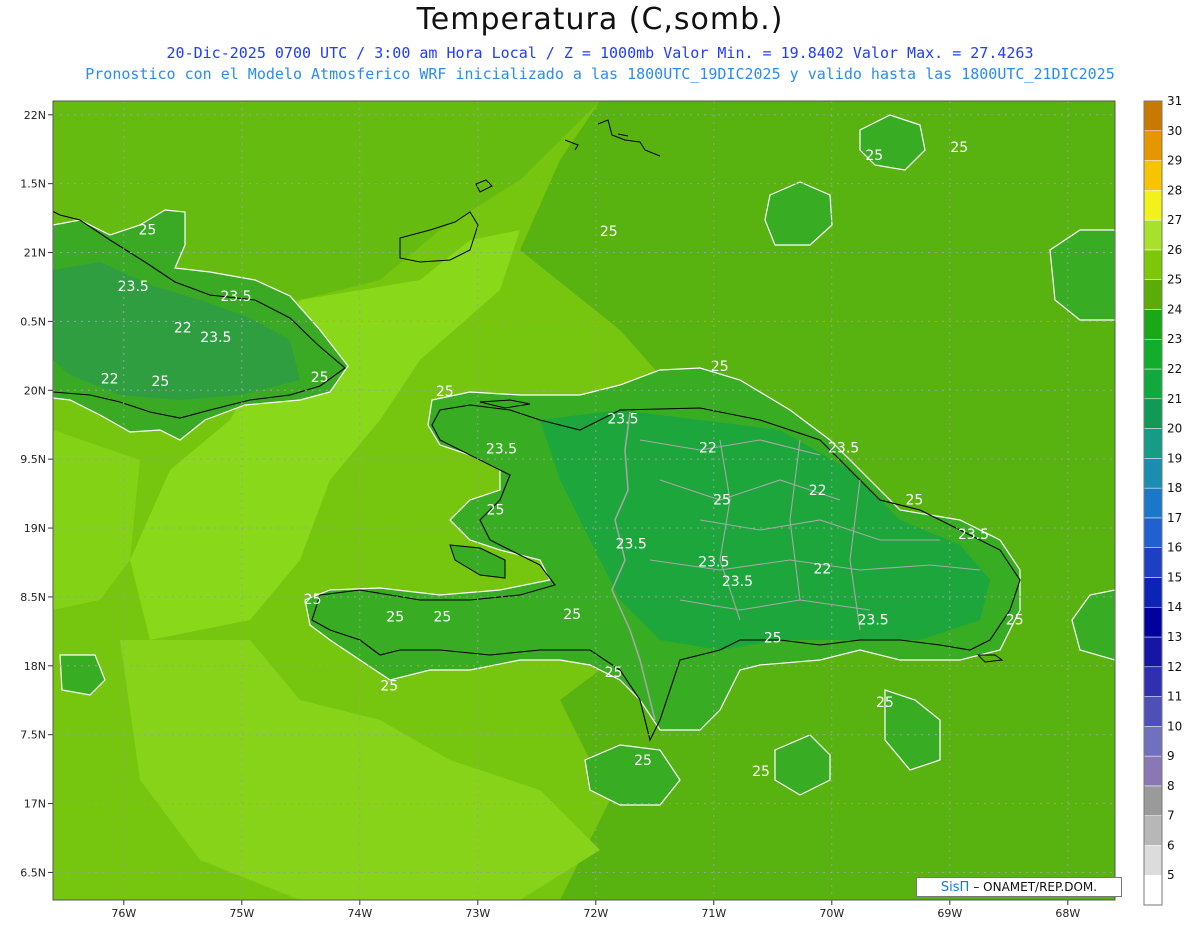 This screenshot has height=927, width=1200. I want to click on colorbar-label: 6, so click(1171, 845).